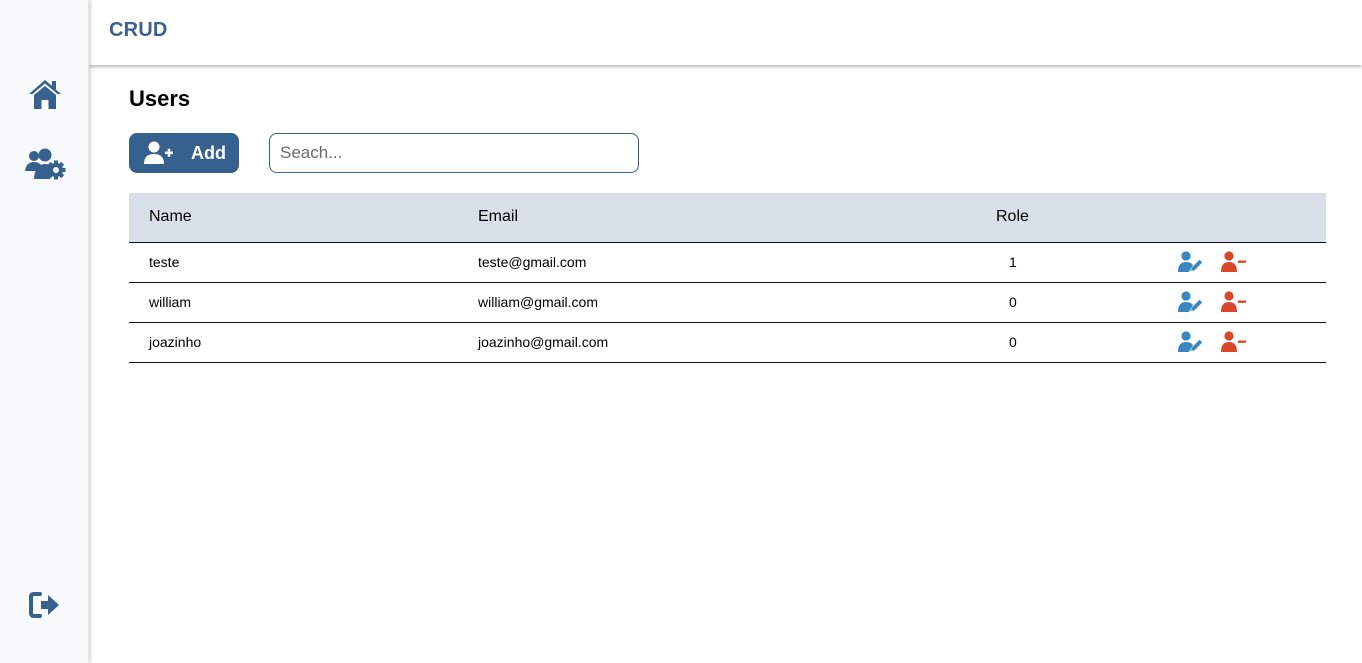 Image resolution: width=1362 pixels, height=663 pixels. Describe the element at coordinates (45, 94) in the screenshot. I see `home-icon` at that location.